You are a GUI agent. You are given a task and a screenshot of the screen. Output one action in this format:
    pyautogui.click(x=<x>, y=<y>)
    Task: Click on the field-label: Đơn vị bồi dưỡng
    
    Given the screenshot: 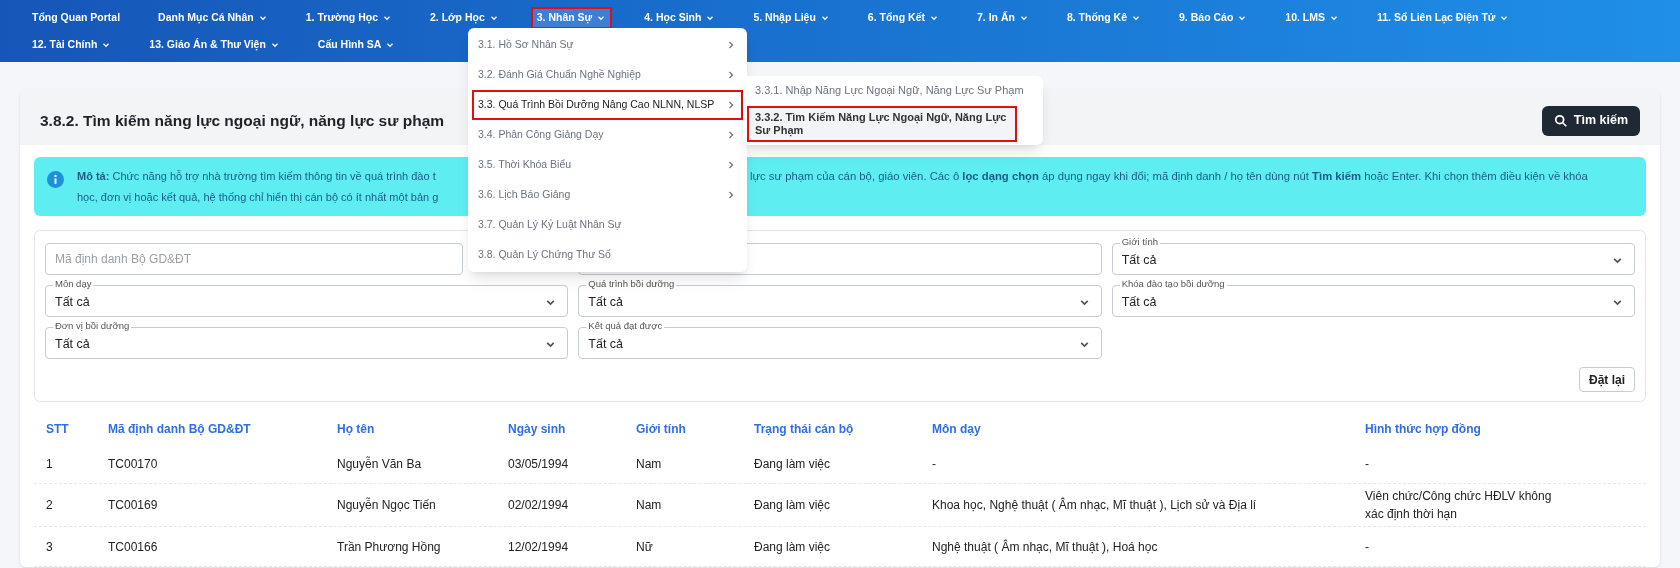 What is the action you would take?
    pyautogui.click(x=92, y=326)
    